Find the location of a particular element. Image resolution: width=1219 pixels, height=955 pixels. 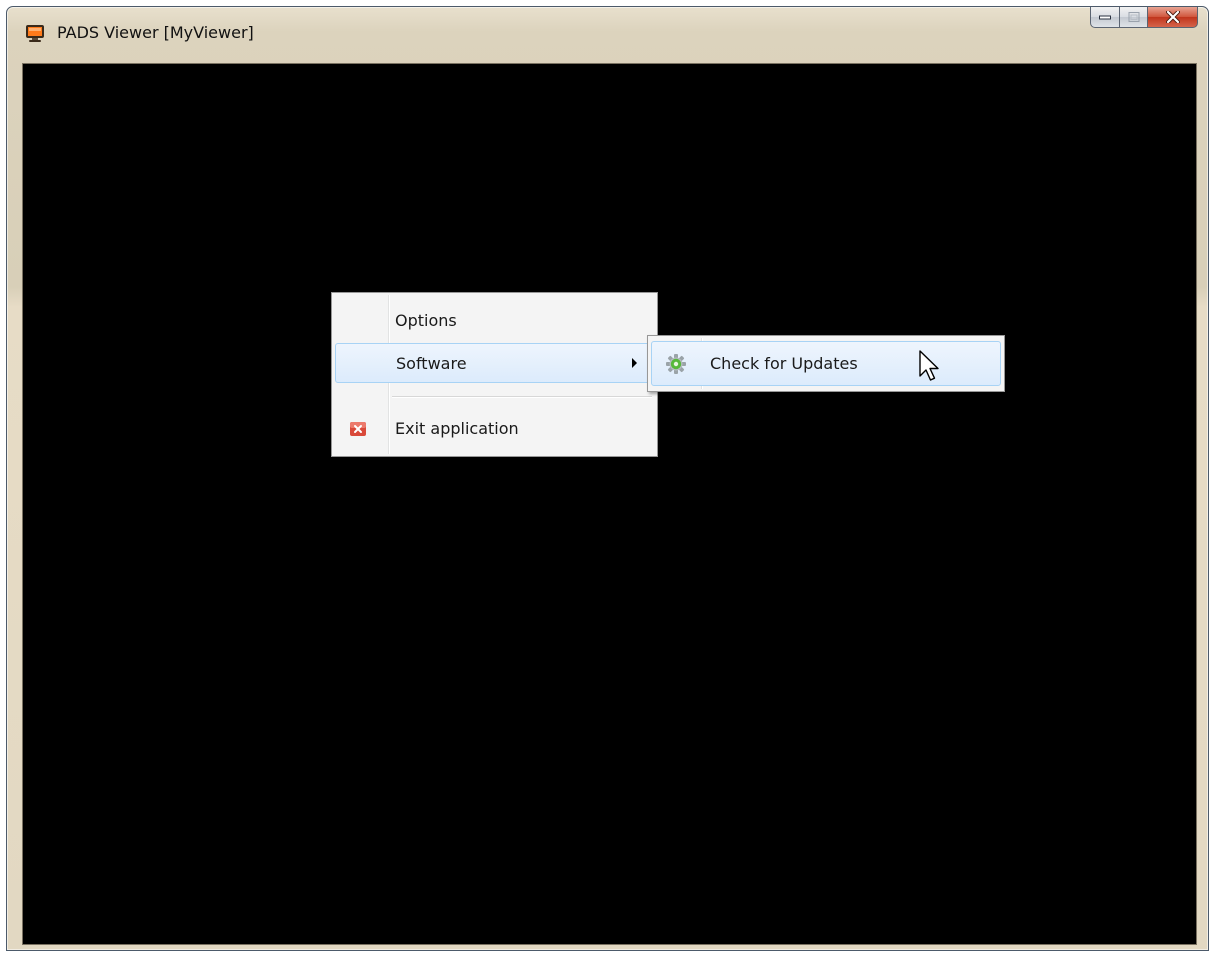

app-monitor-icon is located at coordinates (35, 33).